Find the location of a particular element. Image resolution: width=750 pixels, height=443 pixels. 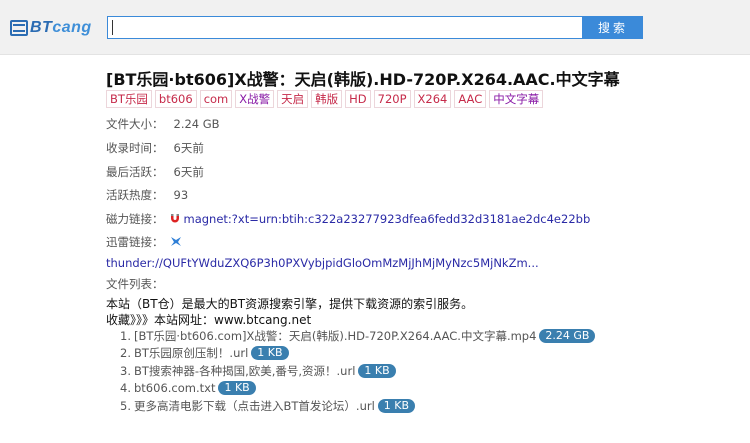

last-active-label: 最后活跃： is located at coordinates (135, 172).